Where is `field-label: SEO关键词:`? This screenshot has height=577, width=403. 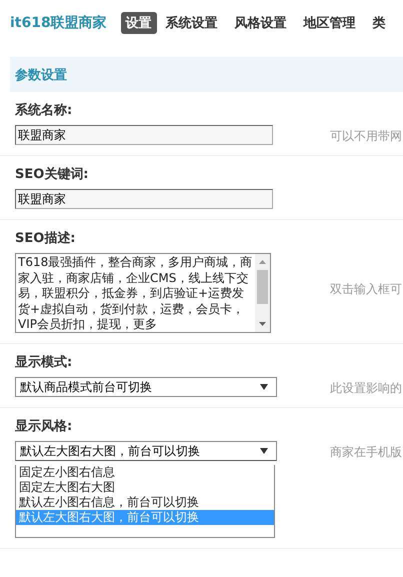
field-label: SEO关键词: is located at coordinates (52, 175).